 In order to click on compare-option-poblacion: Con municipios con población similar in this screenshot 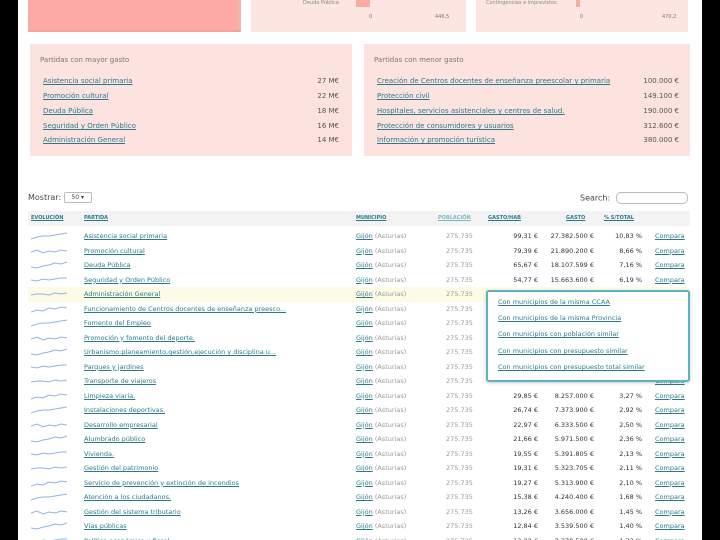, I will do `click(558, 334)`.